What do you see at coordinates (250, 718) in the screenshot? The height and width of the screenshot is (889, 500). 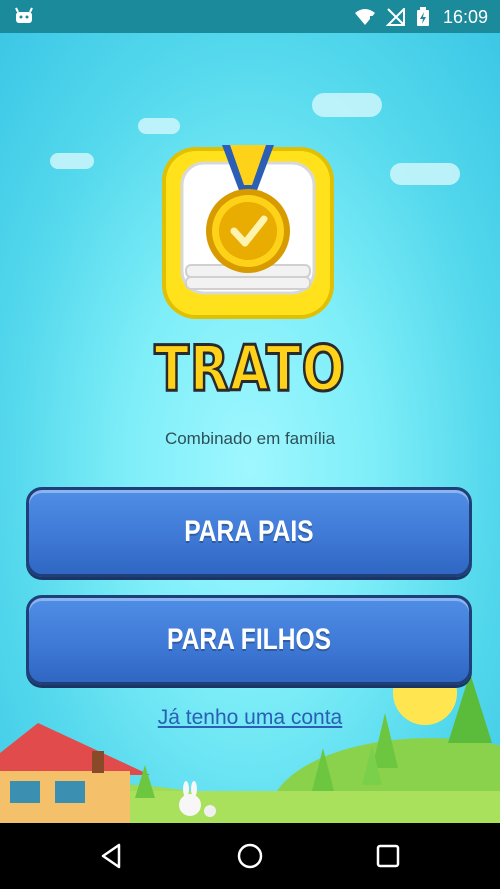 I see `existing-account-link: Já tenho uma conta` at bounding box center [250, 718].